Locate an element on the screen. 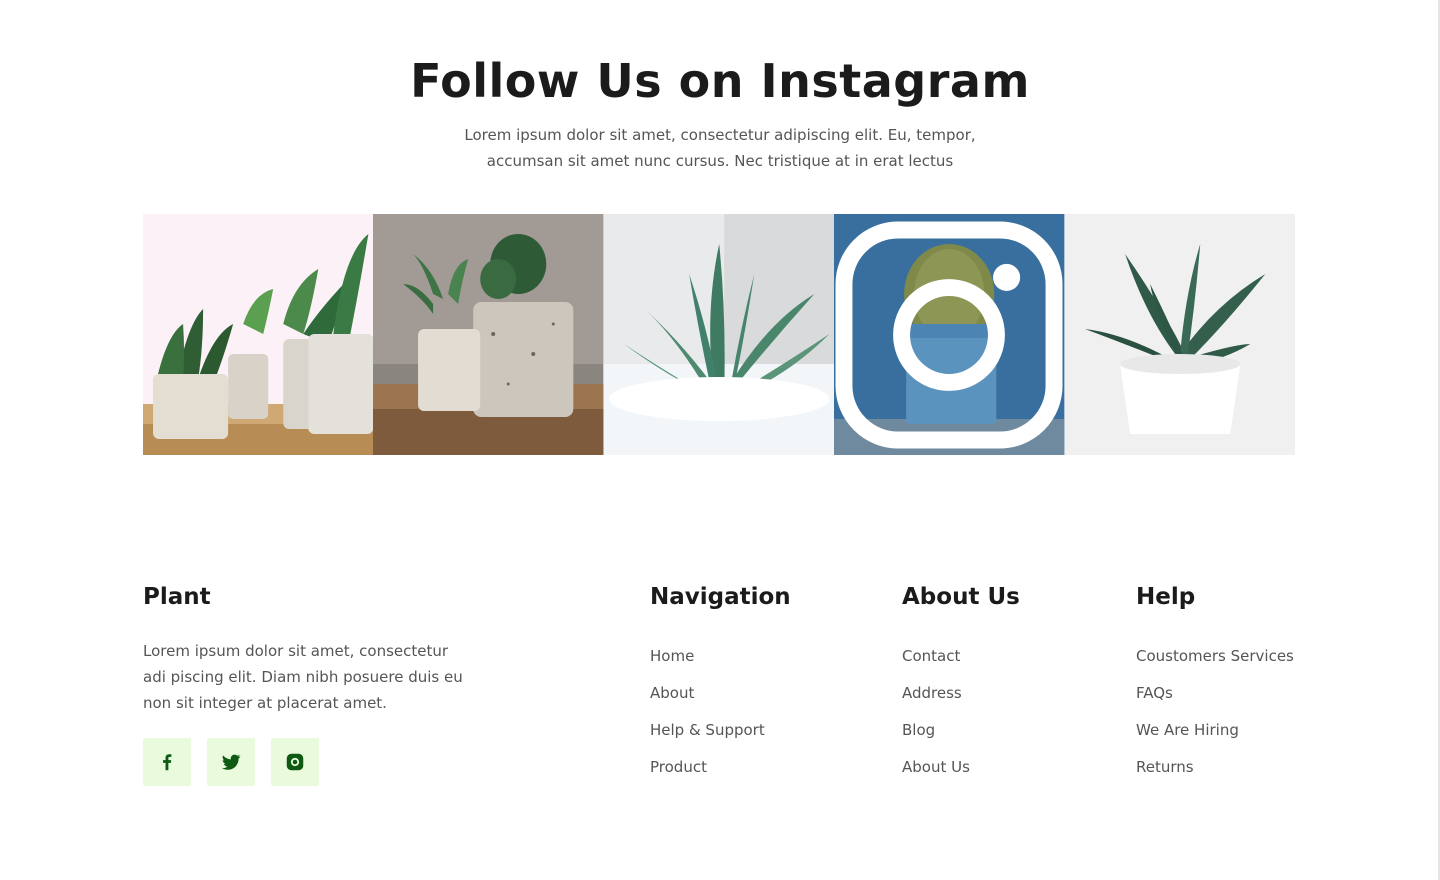 This screenshot has width=1440, height=880. footer-navigation-links: Home About Help & Support Product is located at coordinates (707, 721).